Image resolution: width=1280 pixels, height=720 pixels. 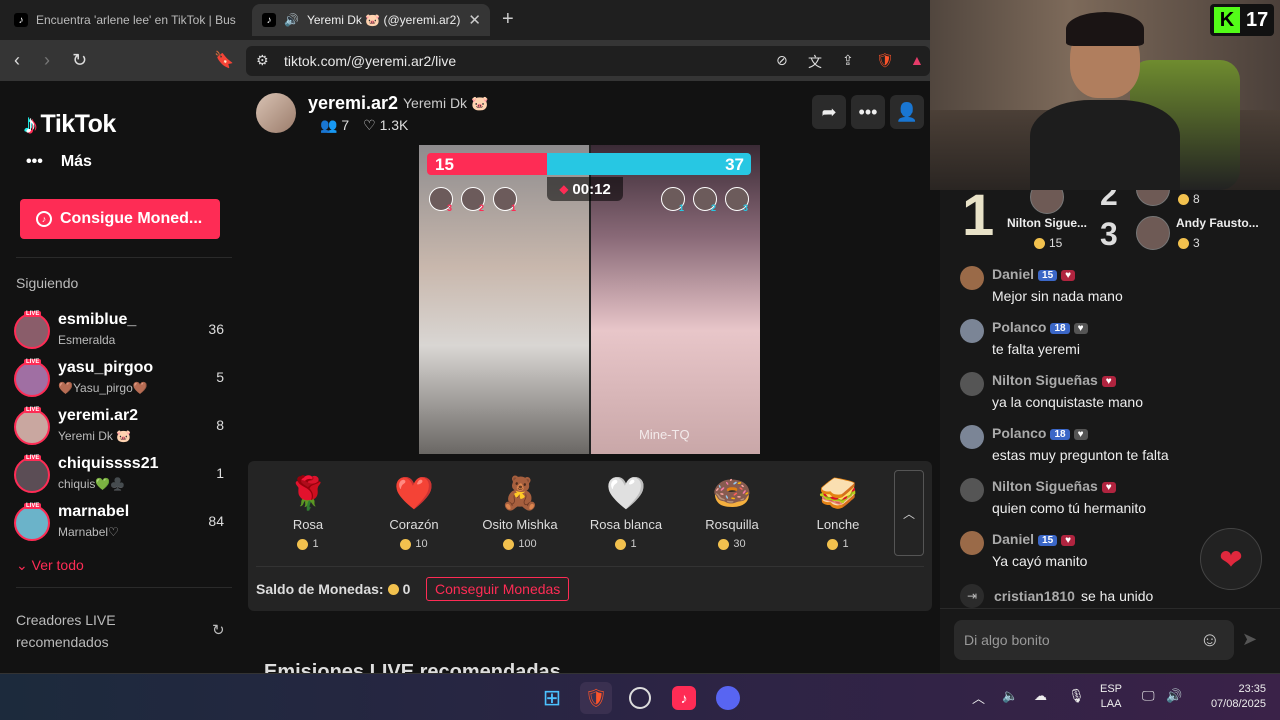 What do you see at coordinates (1074, 640) in the screenshot?
I see `chat-input` at bounding box center [1074, 640].